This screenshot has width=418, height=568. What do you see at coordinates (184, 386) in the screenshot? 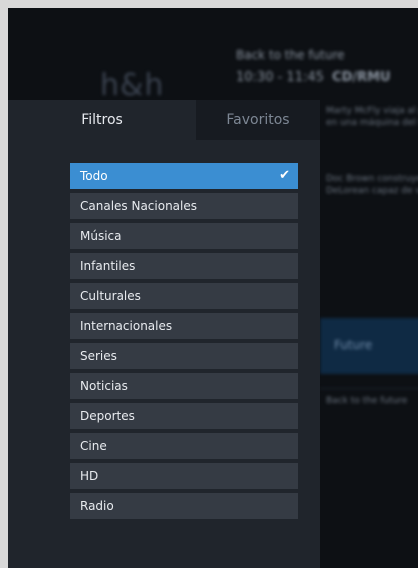
I see `filter-item: Noticias` at bounding box center [184, 386].